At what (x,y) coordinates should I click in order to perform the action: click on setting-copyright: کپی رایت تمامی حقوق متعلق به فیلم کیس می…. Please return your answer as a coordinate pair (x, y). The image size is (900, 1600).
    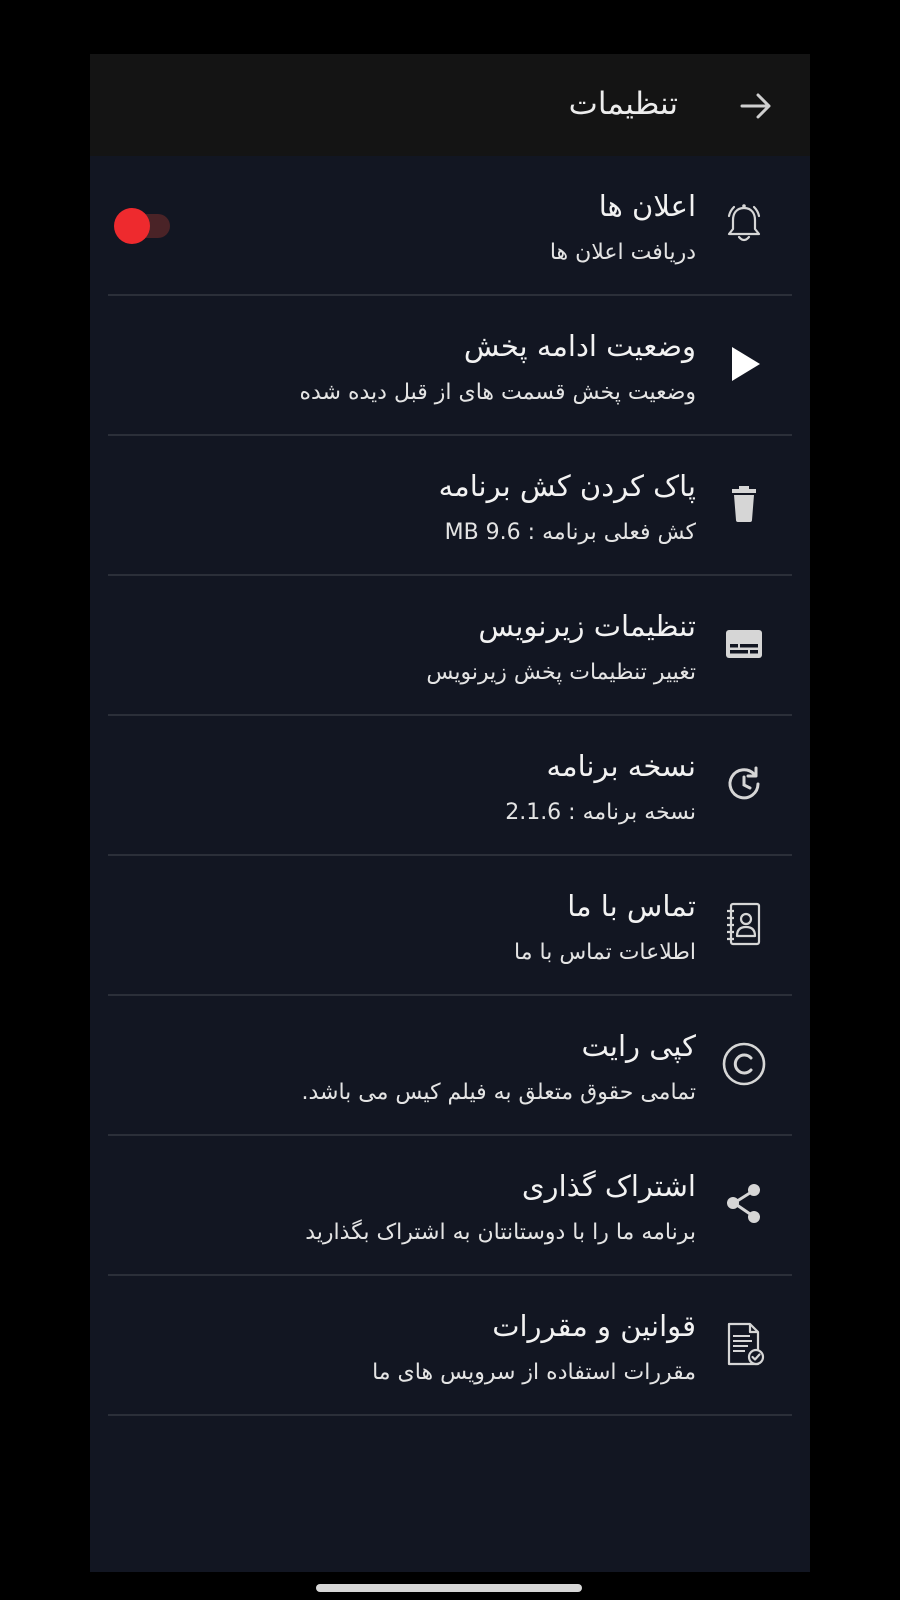
    Looking at the image, I should click on (450, 1066).